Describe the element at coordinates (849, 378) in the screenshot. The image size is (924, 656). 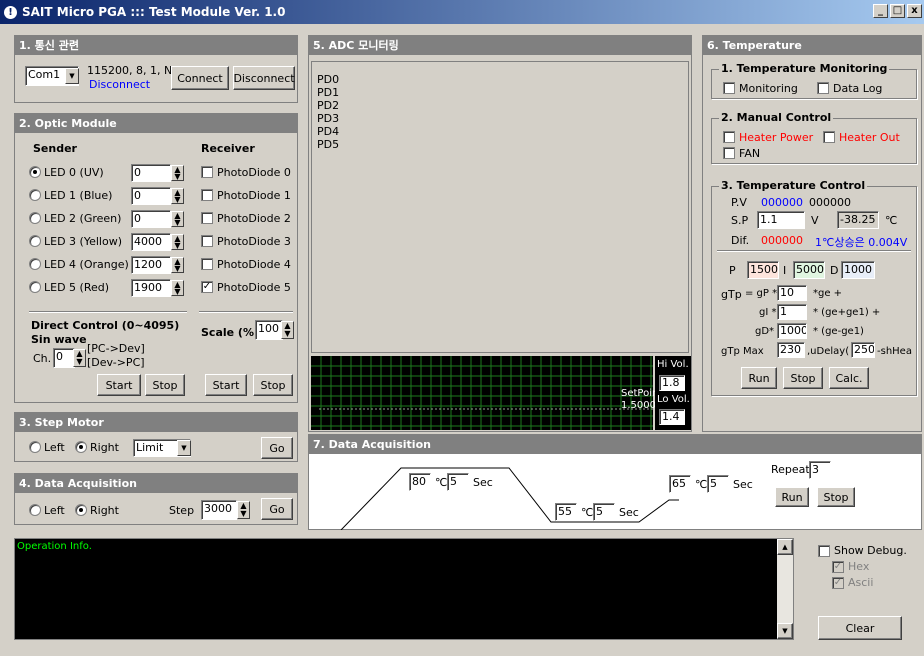
I see `temp-calc-button: Calc.` at that location.